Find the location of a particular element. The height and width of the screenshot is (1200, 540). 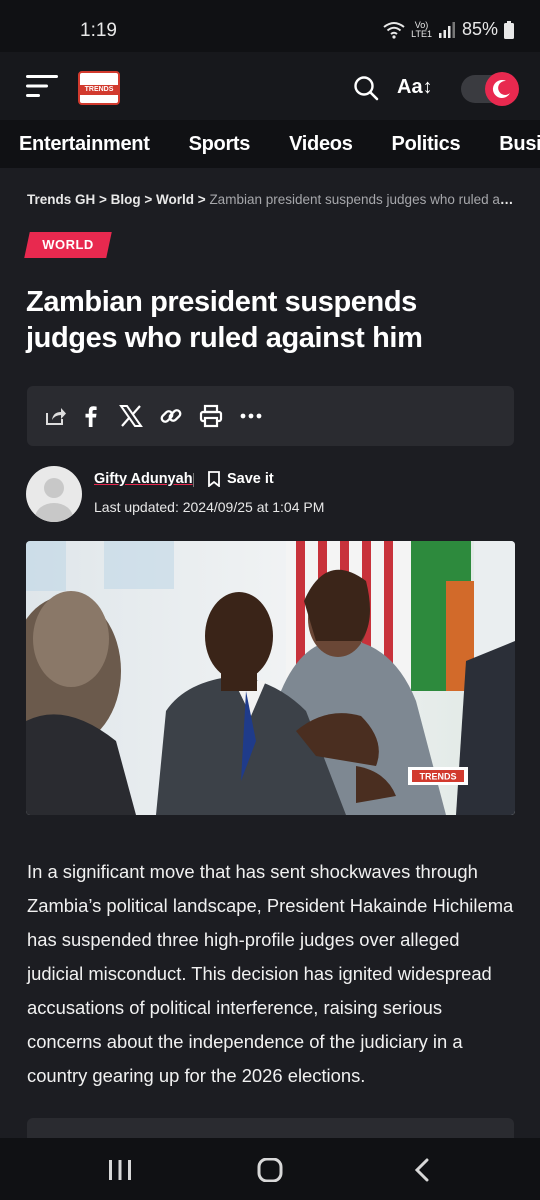

breadcrumb-home: Trends GH is located at coordinates (61, 199).